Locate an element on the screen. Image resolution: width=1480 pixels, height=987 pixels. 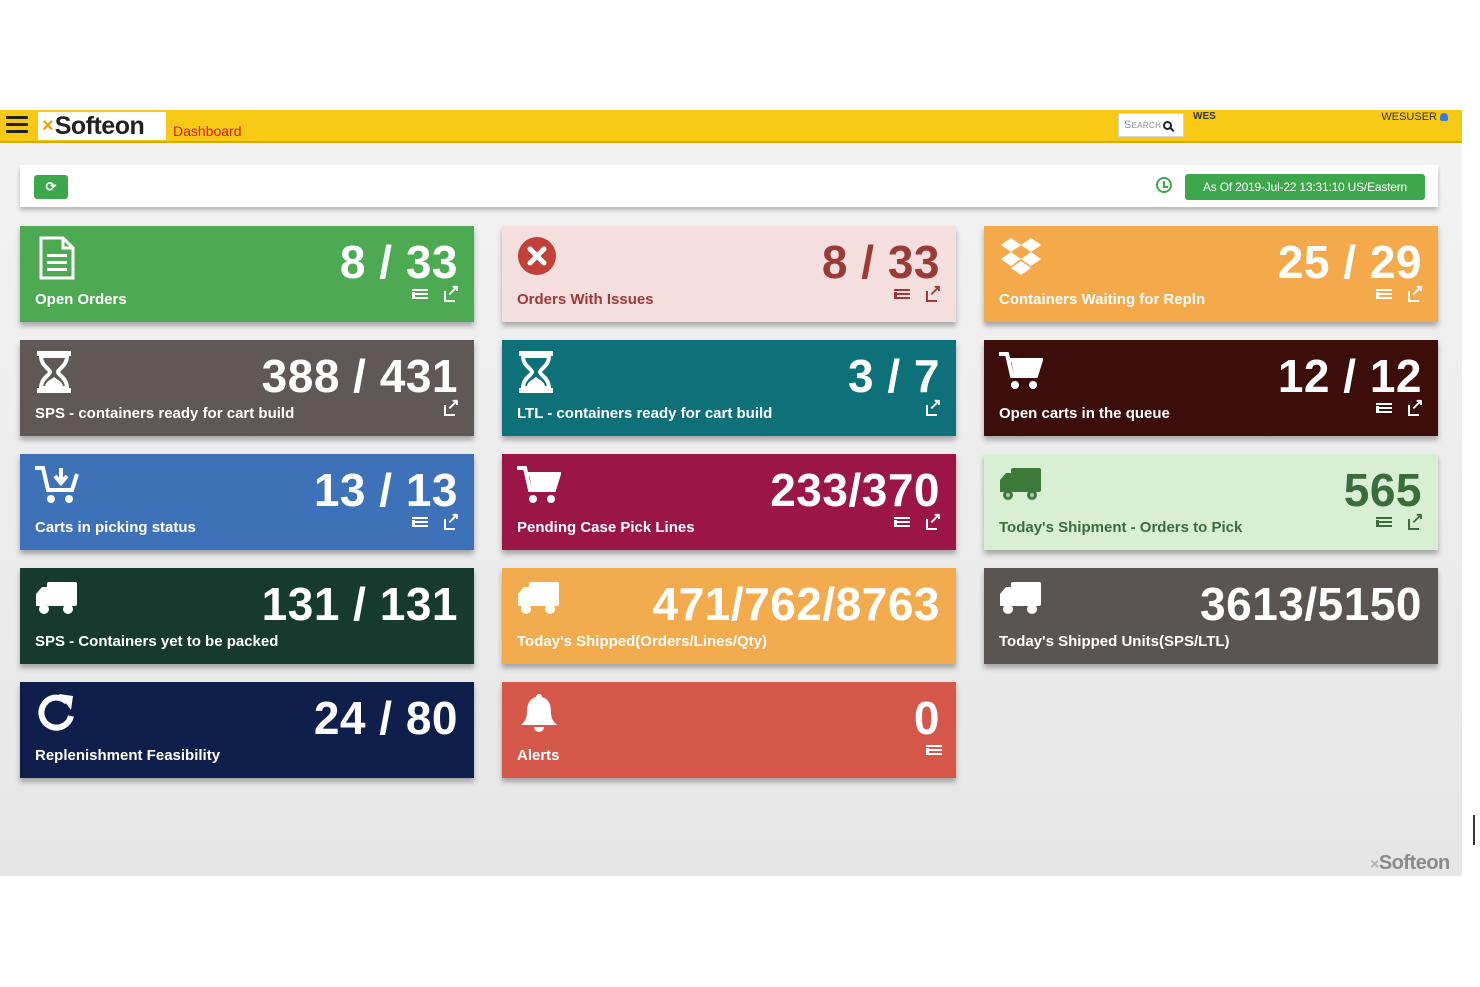
tile-label: Open Orders is located at coordinates (81, 299).